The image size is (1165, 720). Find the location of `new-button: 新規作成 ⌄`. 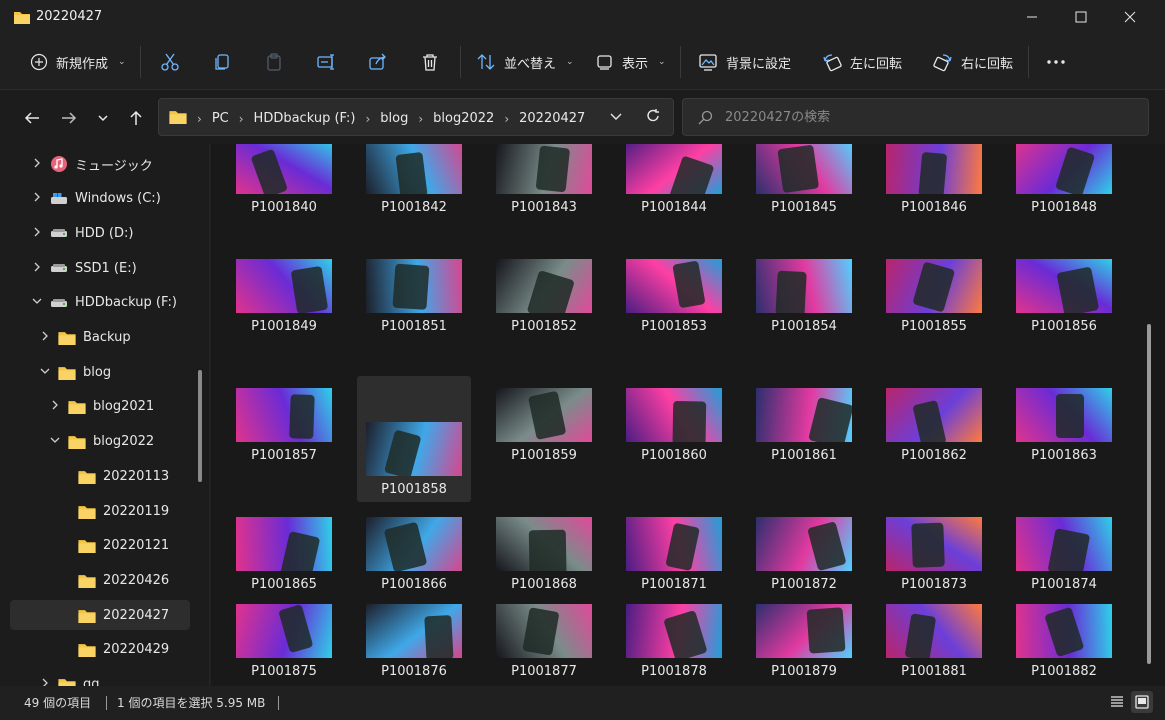

new-button: 新規作成 ⌄ is located at coordinates (78, 62).